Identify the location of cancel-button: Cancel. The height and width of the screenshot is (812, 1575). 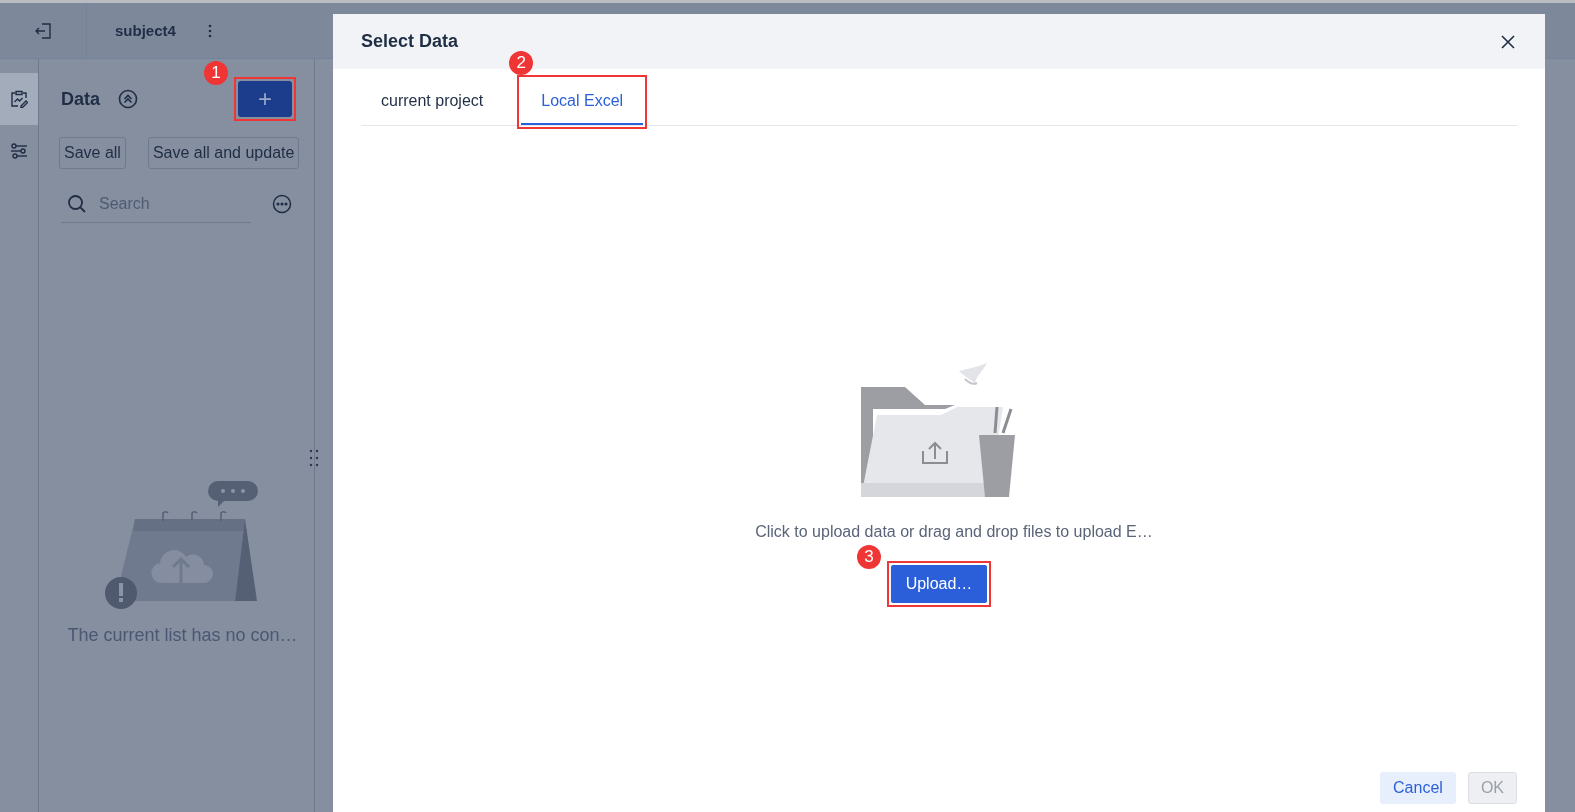
(1418, 788).